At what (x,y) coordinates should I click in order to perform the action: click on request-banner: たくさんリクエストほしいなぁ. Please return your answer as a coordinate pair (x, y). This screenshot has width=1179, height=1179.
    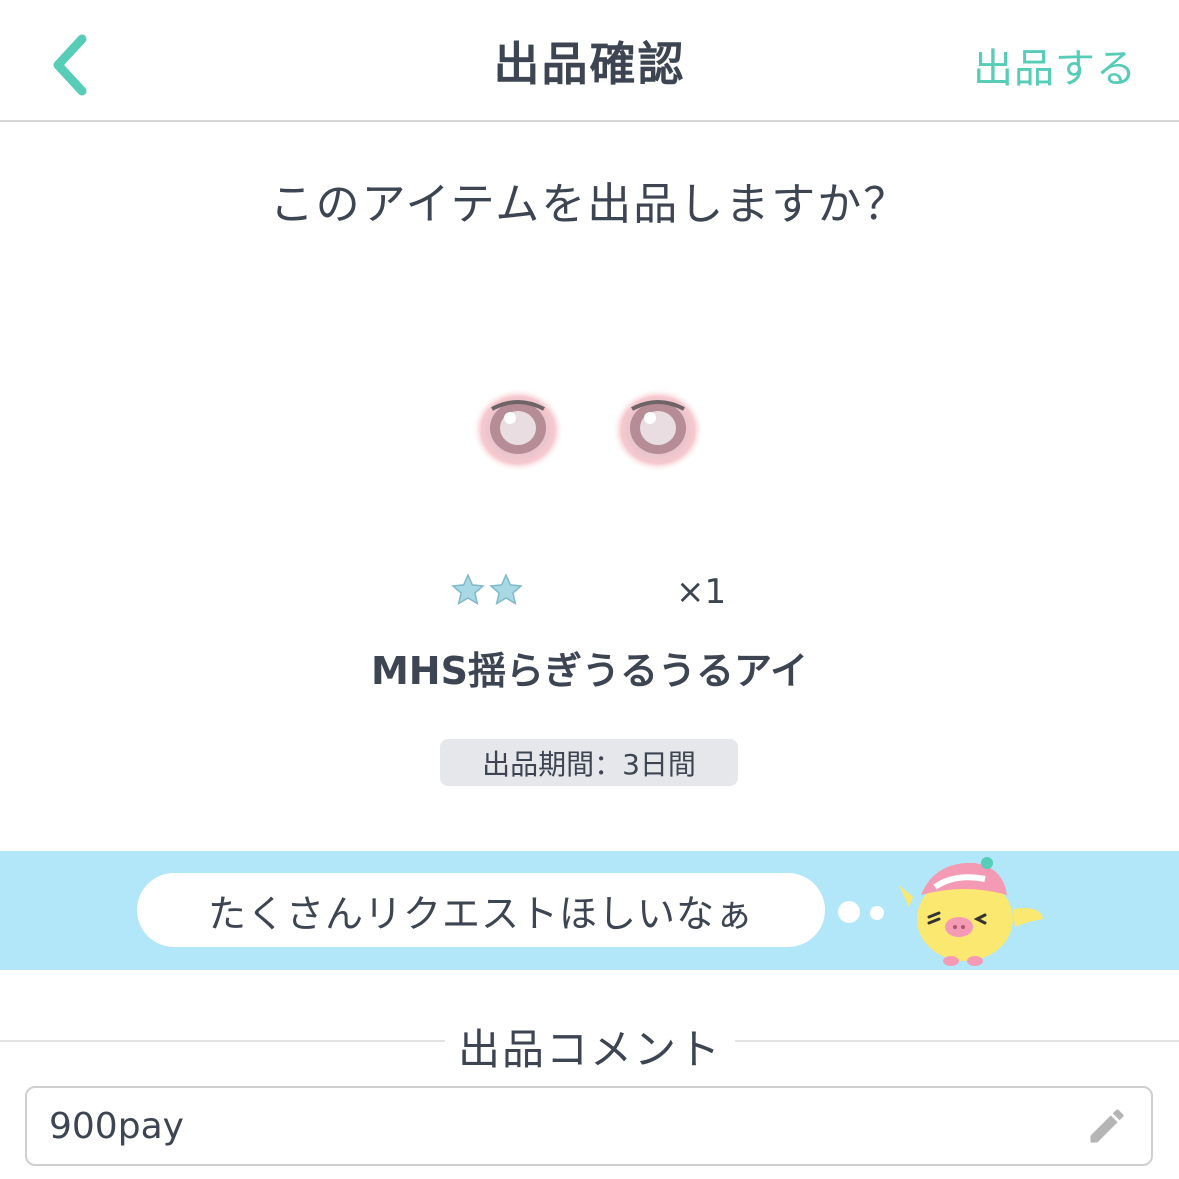
    Looking at the image, I should click on (589, 910).